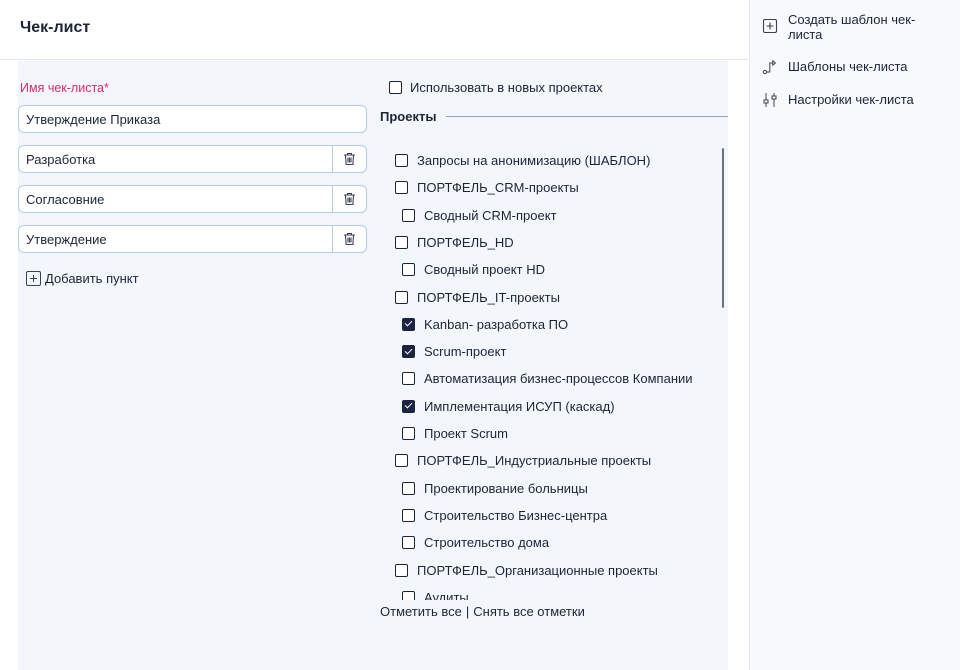 The width and height of the screenshot is (960, 670). Describe the element at coordinates (421, 611) in the screenshot. I see `select-all-link: Отметить все` at that location.